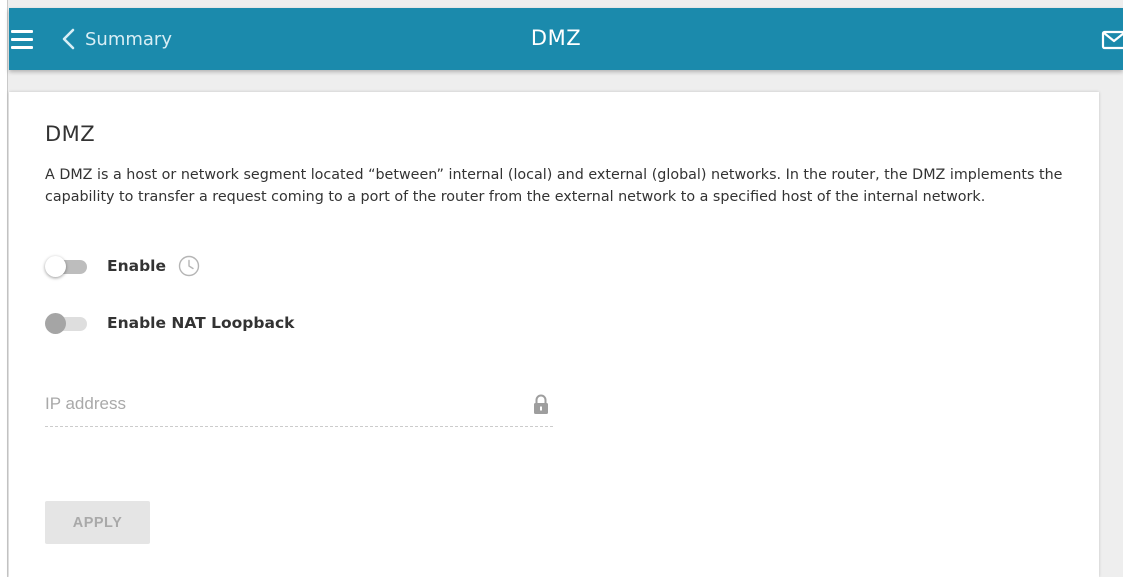  I want to click on apply-button: APPLY, so click(97, 522).